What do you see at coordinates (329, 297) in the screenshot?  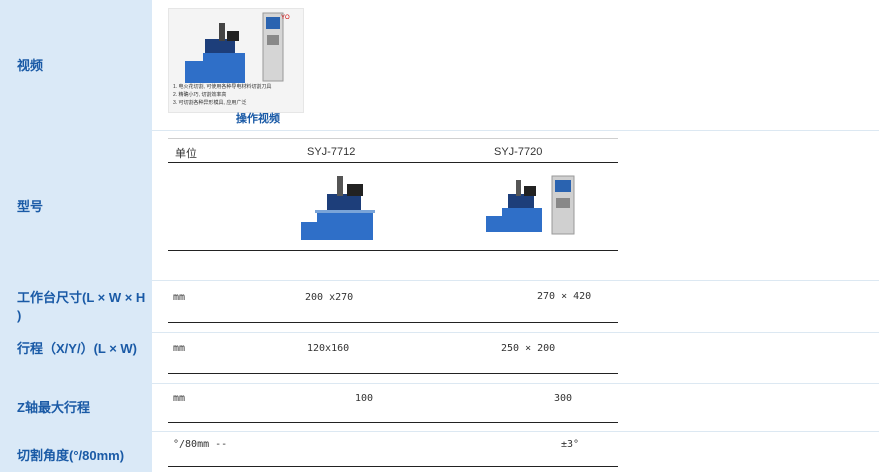 I see `row-value-model-1: 200 x270` at bounding box center [329, 297].